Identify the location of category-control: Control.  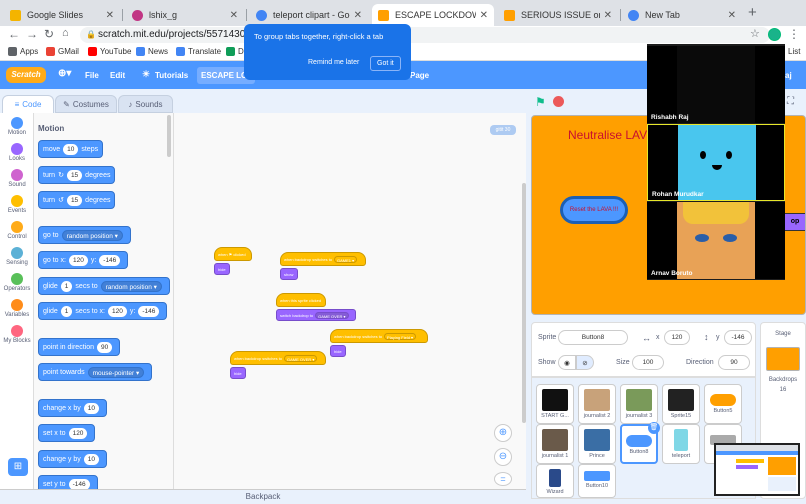
(17, 230).